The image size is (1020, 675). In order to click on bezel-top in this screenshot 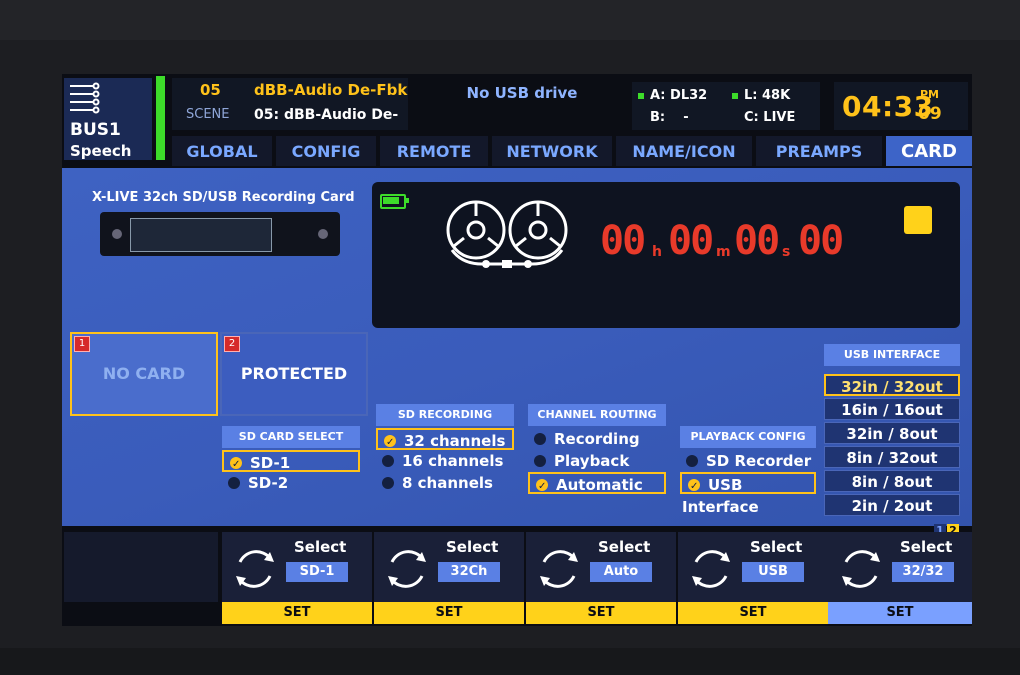, I will do `click(510, 20)`.